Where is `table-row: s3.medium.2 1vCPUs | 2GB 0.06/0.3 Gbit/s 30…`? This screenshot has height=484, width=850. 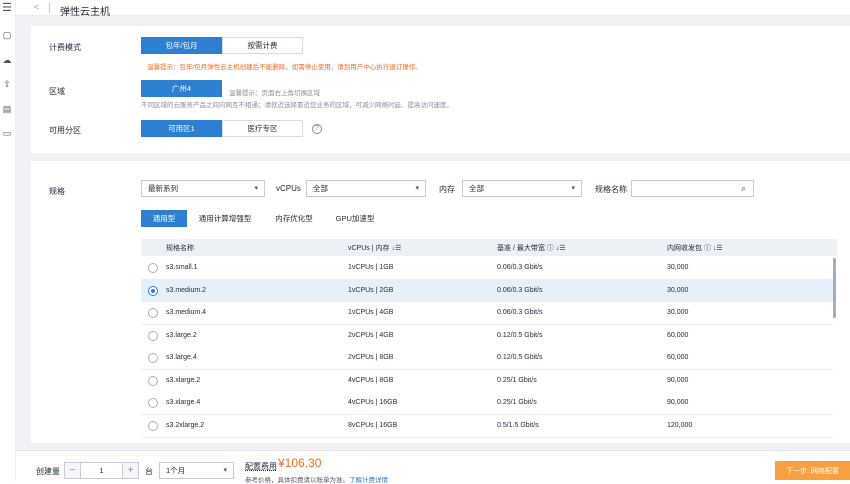
table-row: s3.medium.2 1vCPUs | 2GB 0.06/0.3 Gbit/s 30… is located at coordinates (487, 291).